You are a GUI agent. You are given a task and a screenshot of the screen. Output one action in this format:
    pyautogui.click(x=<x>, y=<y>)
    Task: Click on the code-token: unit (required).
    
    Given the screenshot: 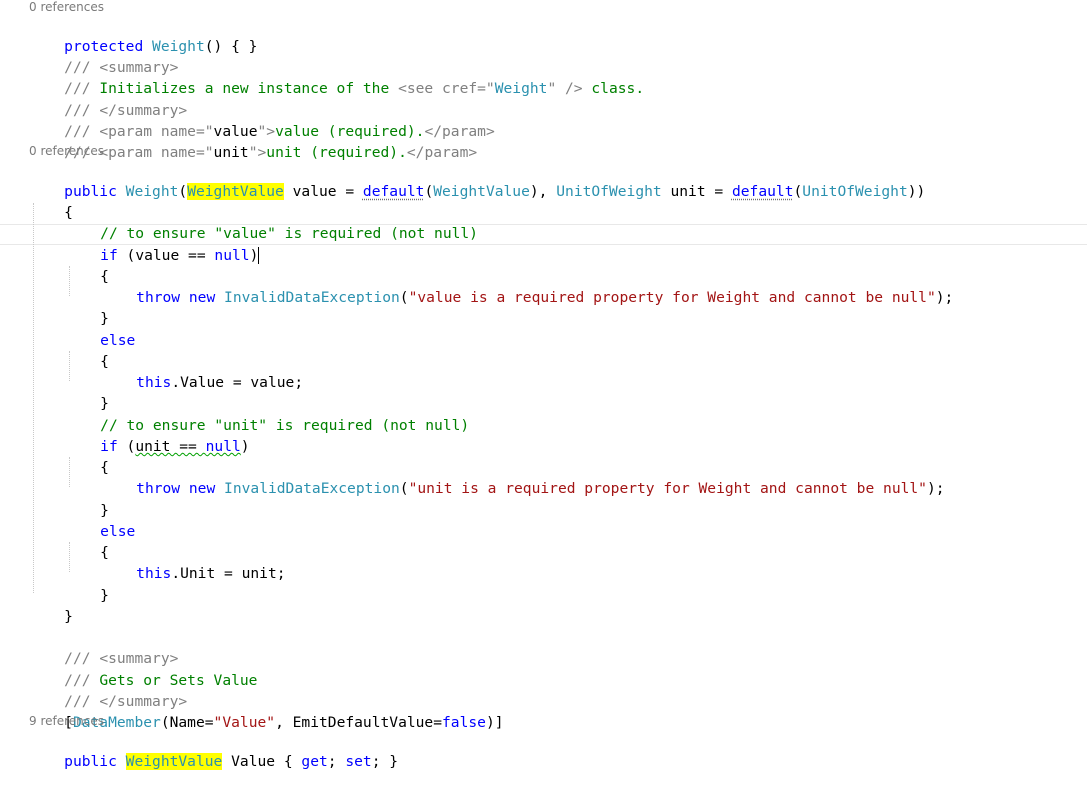 What is the action you would take?
    pyautogui.click(x=336, y=152)
    